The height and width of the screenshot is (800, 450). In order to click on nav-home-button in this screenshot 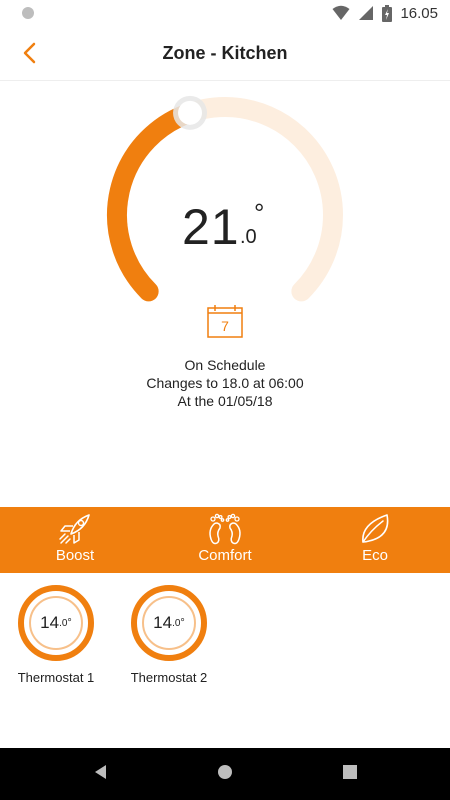, I will do `click(225, 774)`.